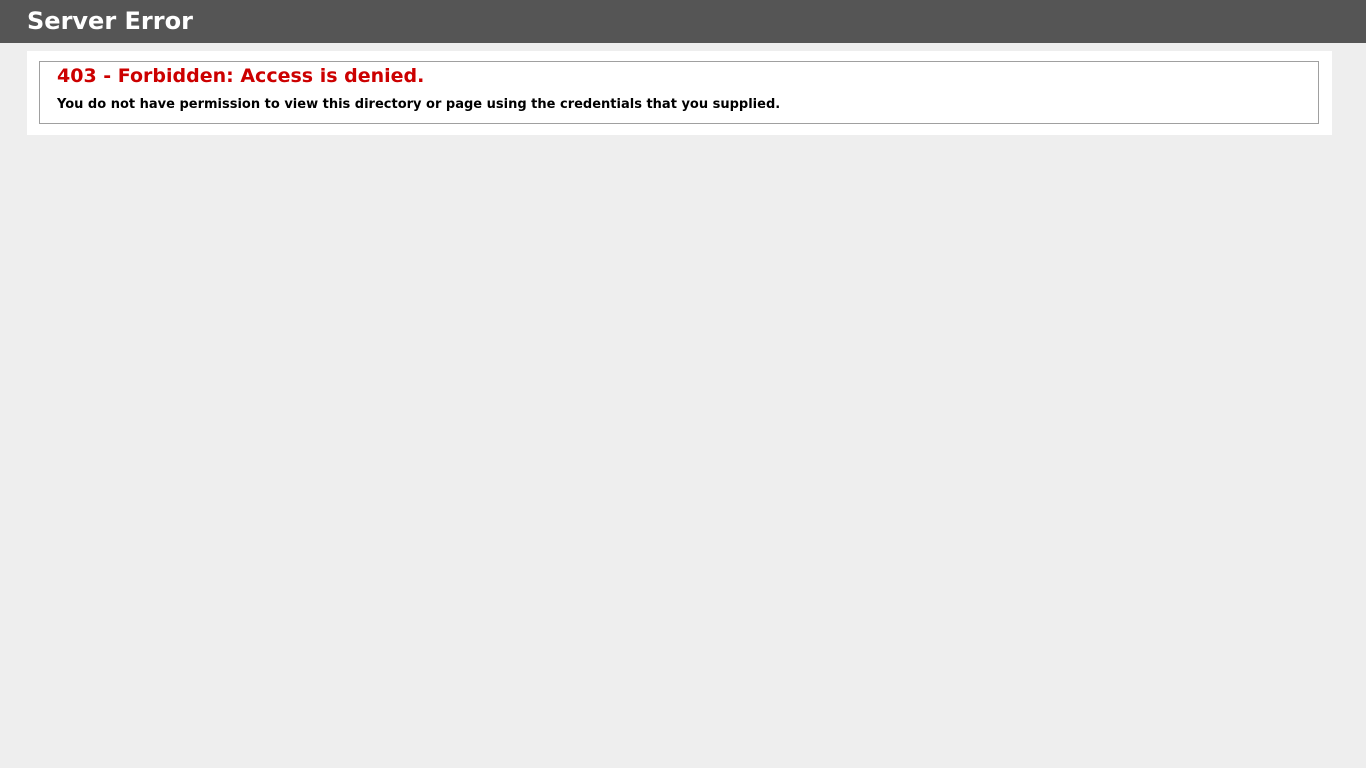 This screenshot has width=1366, height=768. I want to click on error-heading: 403 - Forbidden: Access is denied., so click(241, 76).